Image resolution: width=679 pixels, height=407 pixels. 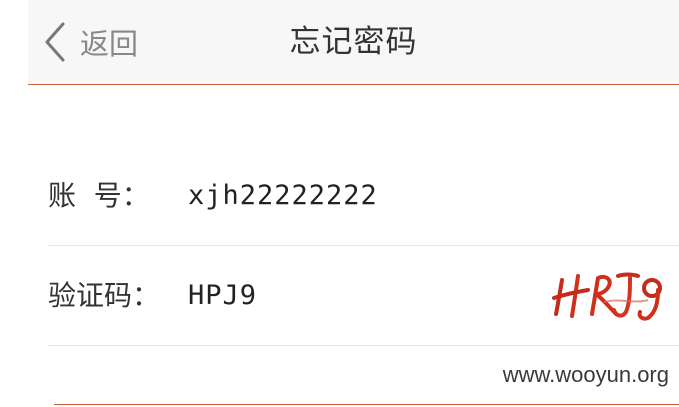 What do you see at coordinates (366, 404) in the screenshot?
I see `divider` at bounding box center [366, 404].